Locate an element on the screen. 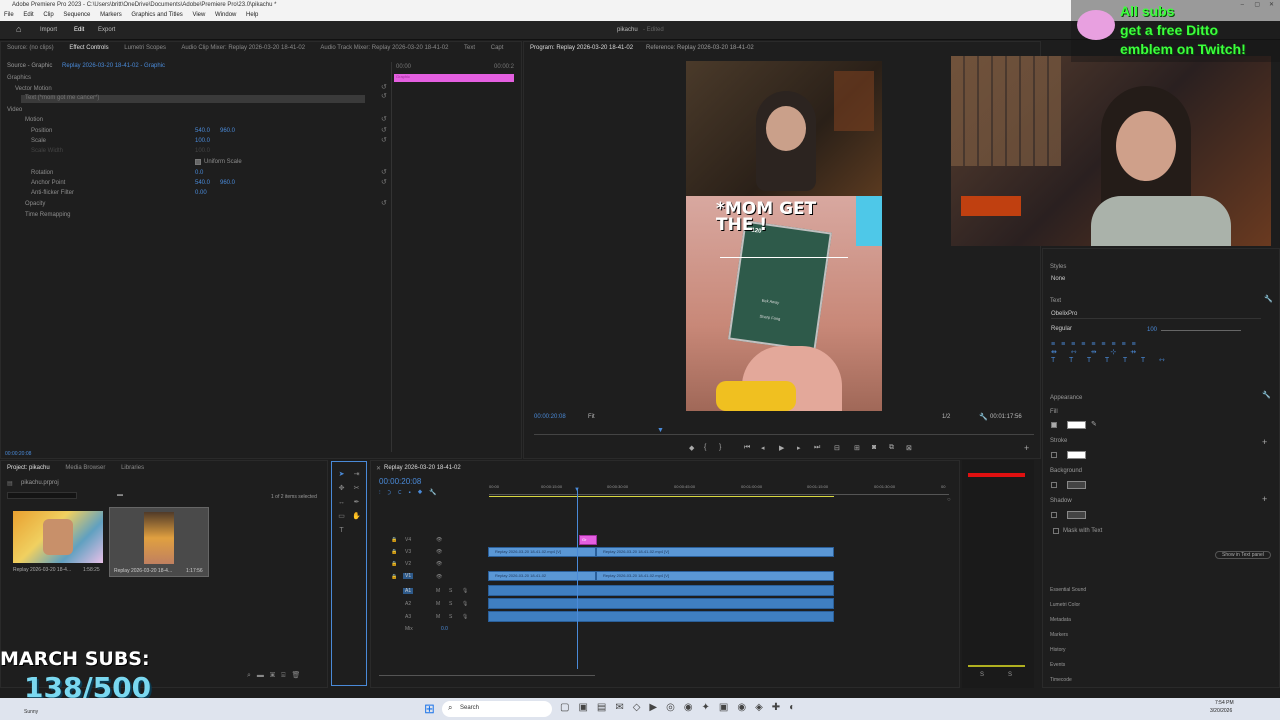  panel-markers: Markers is located at coordinates (1059, 635).